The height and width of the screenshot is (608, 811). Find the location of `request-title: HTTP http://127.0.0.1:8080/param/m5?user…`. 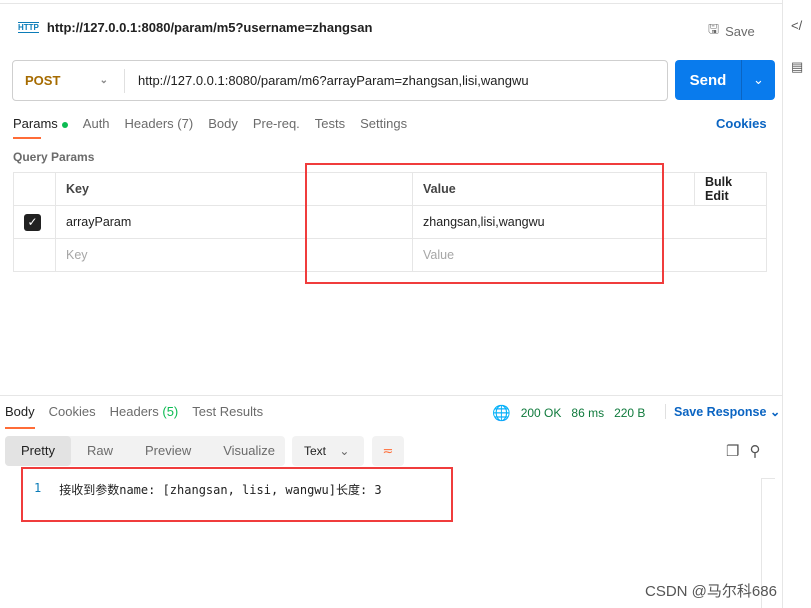

request-title: HTTP http://127.0.0.1:8080/param/m5?user… is located at coordinates (195, 27).